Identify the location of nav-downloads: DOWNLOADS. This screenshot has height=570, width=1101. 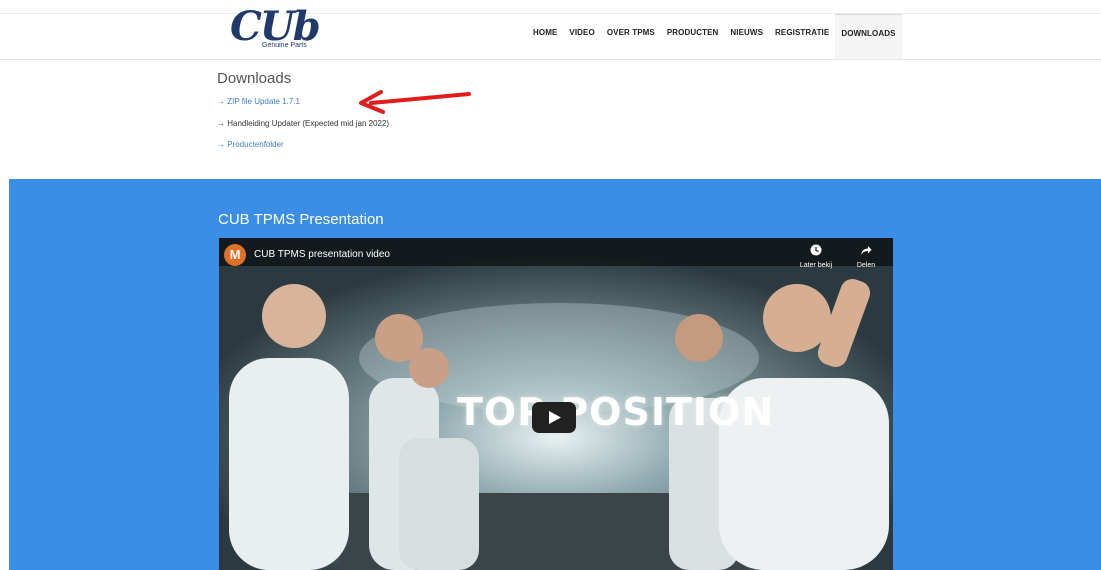
(868, 36).